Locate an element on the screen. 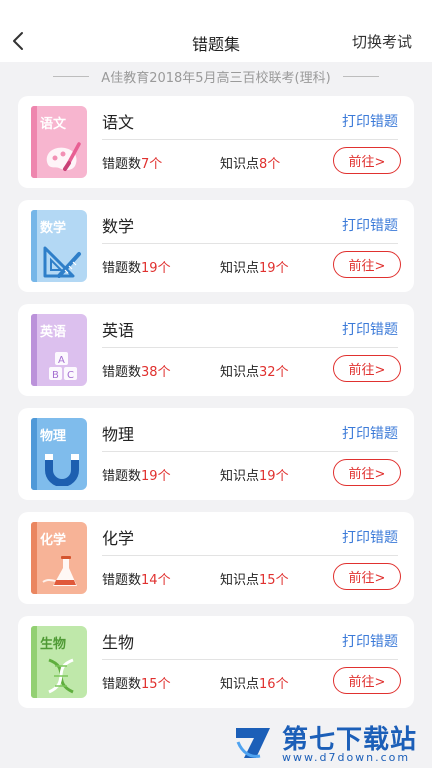 The image size is (432, 768). error-count: 错题数38个 is located at coordinates (136, 372).